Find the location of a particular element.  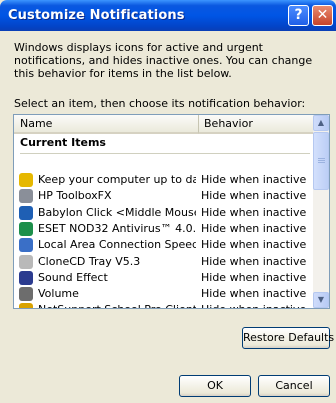

scroll-down-button: ▼ is located at coordinates (321, 300).